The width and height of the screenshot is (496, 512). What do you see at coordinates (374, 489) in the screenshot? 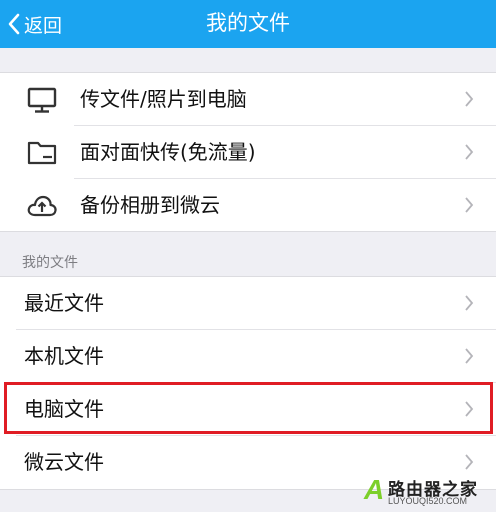
I see `watermark-badge: A` at bounding box center [374, 489].